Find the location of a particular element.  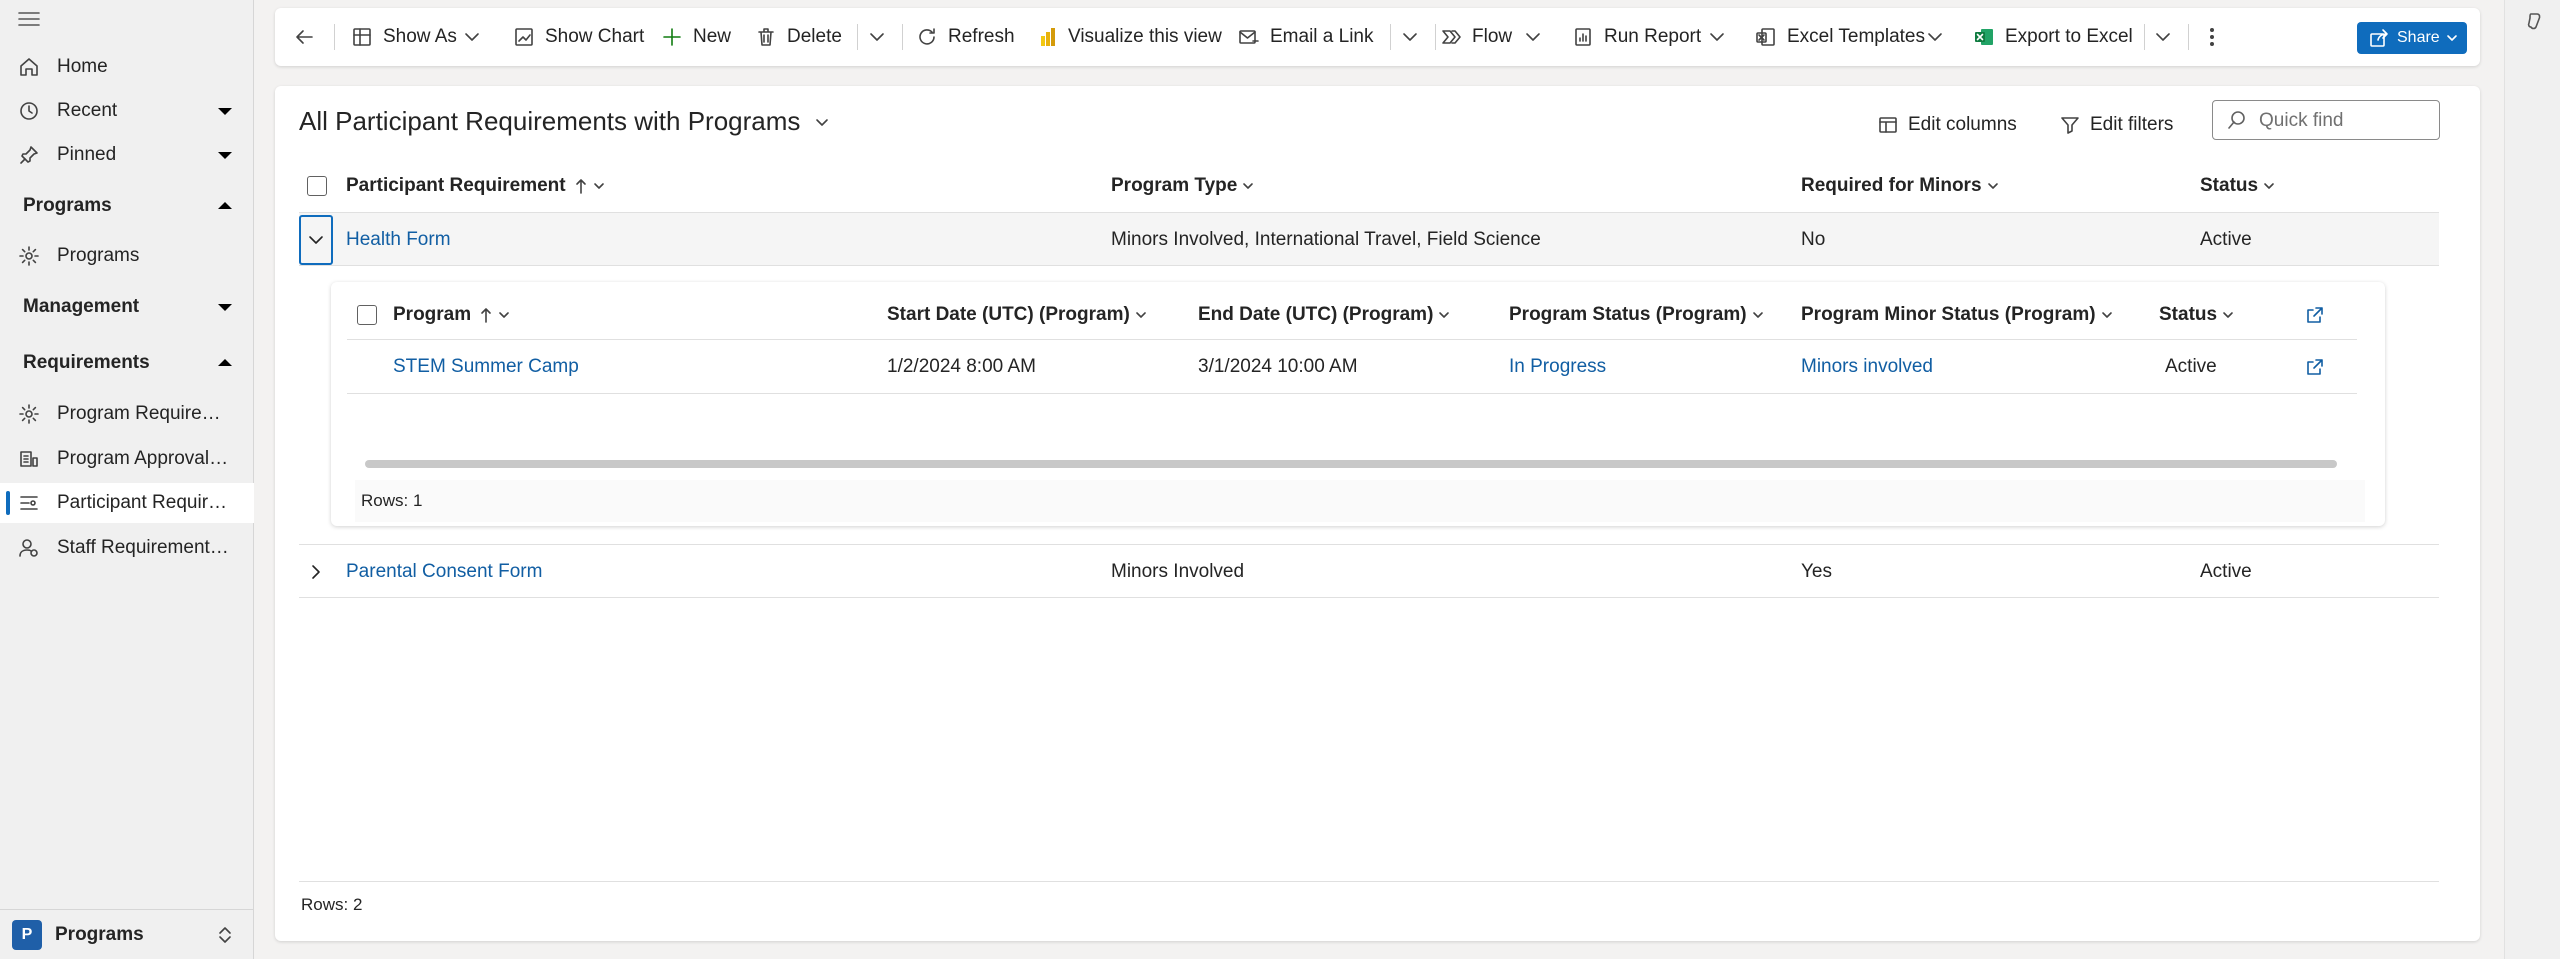

side-pane-strip is located at coordinates (2532, 479).